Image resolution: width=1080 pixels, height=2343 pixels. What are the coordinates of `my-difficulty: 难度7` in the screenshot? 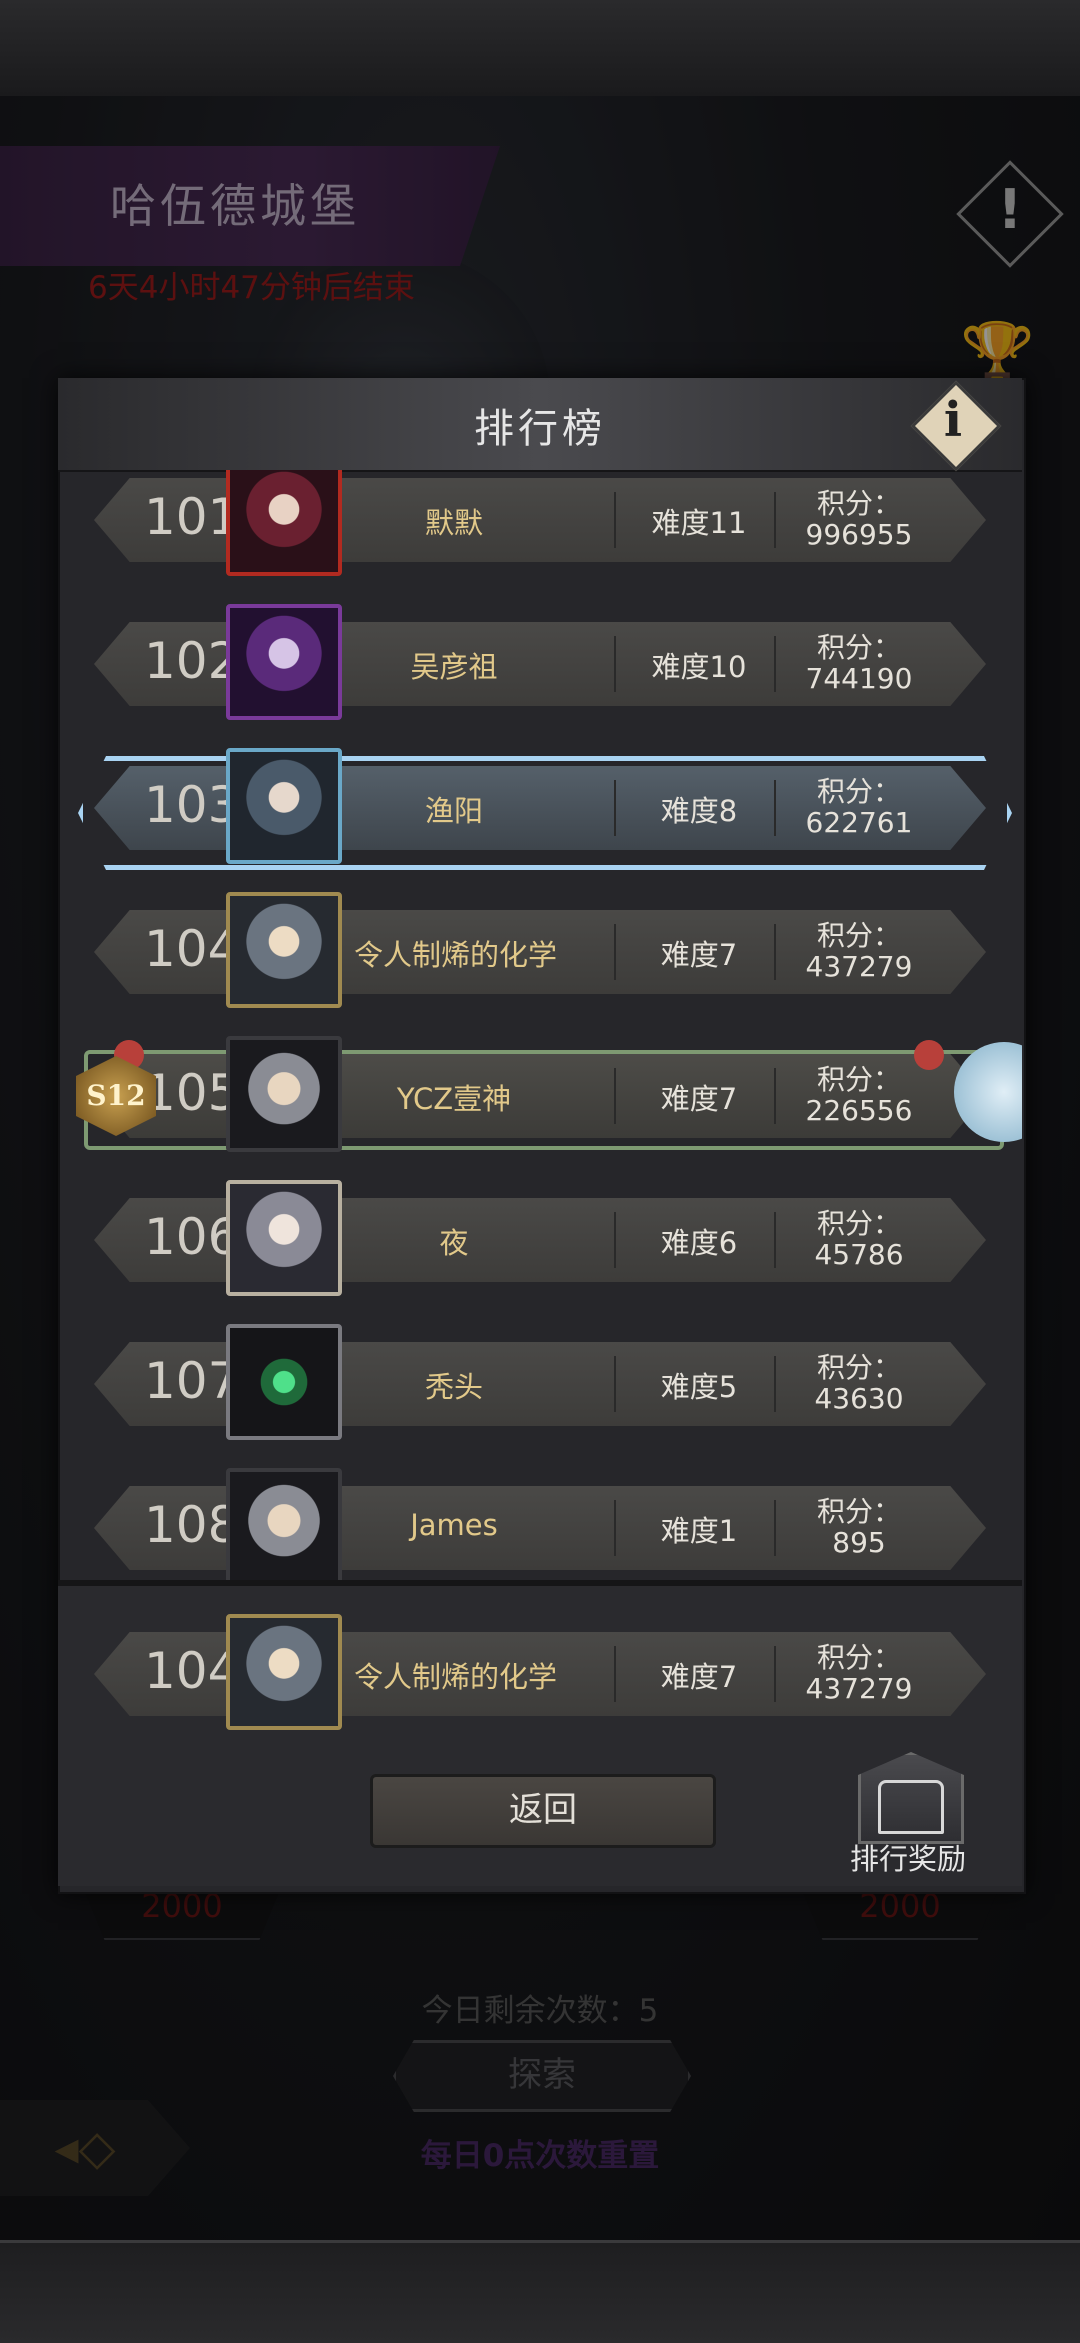 It's located at (699, 1677).